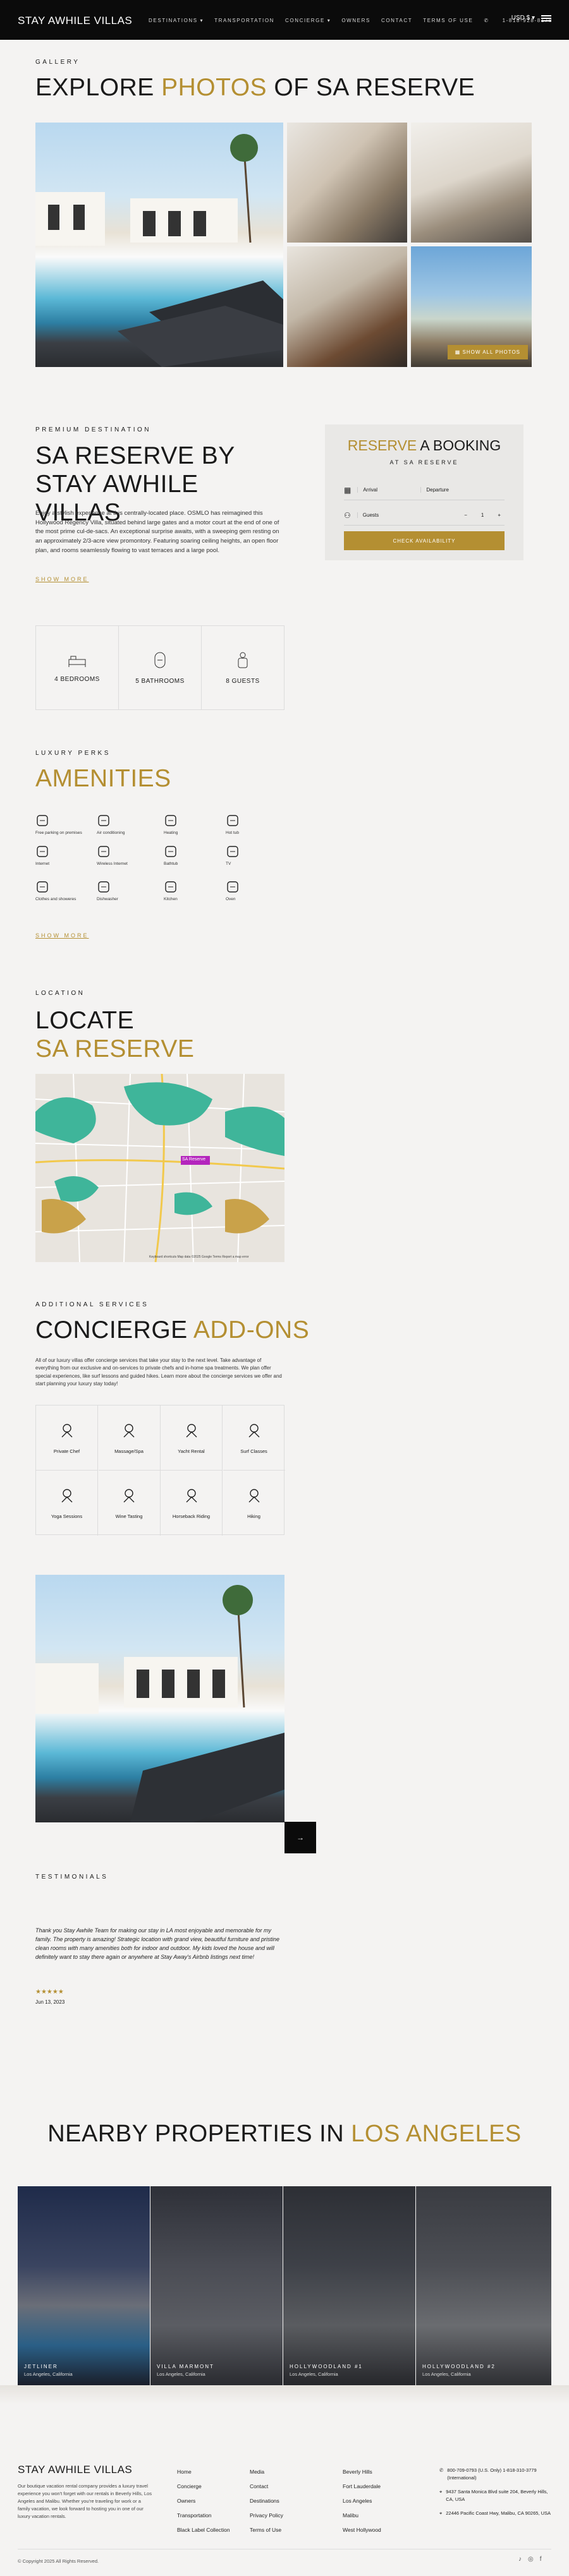 The image size is (569, 2576). What do you see at coordinates (67, 1517) in the screenshot?
I see `concierge-label: Yoga Sessions` at bounding box center [67, 1517].